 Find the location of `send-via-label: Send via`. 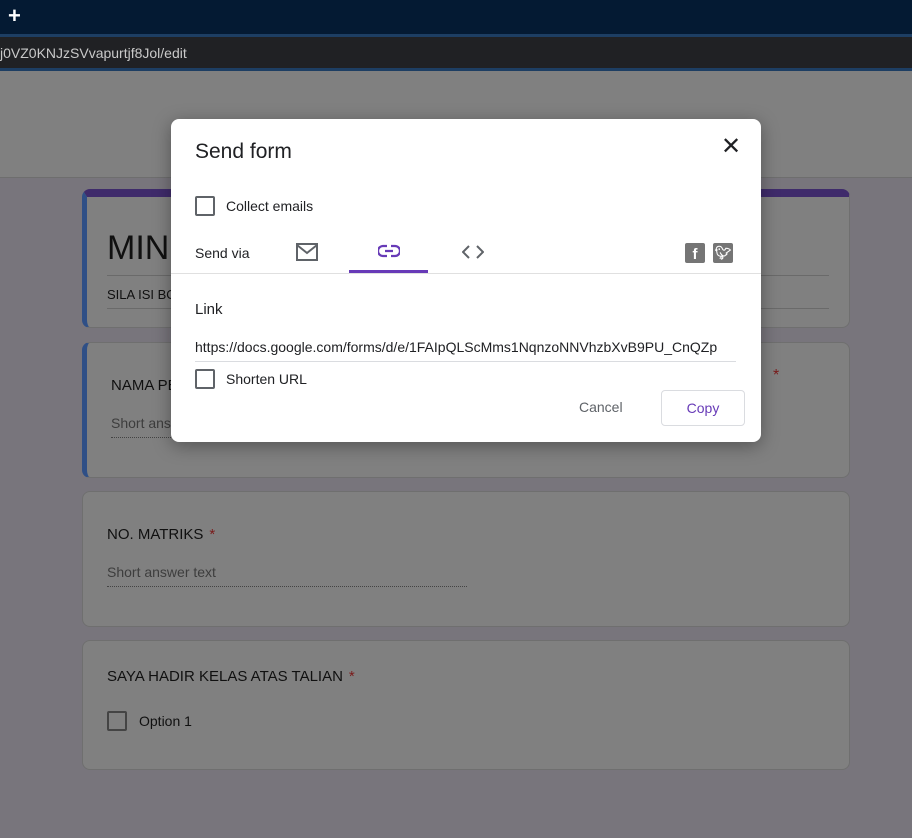

send-via-label: Send via is located at coordinates (222, 253).